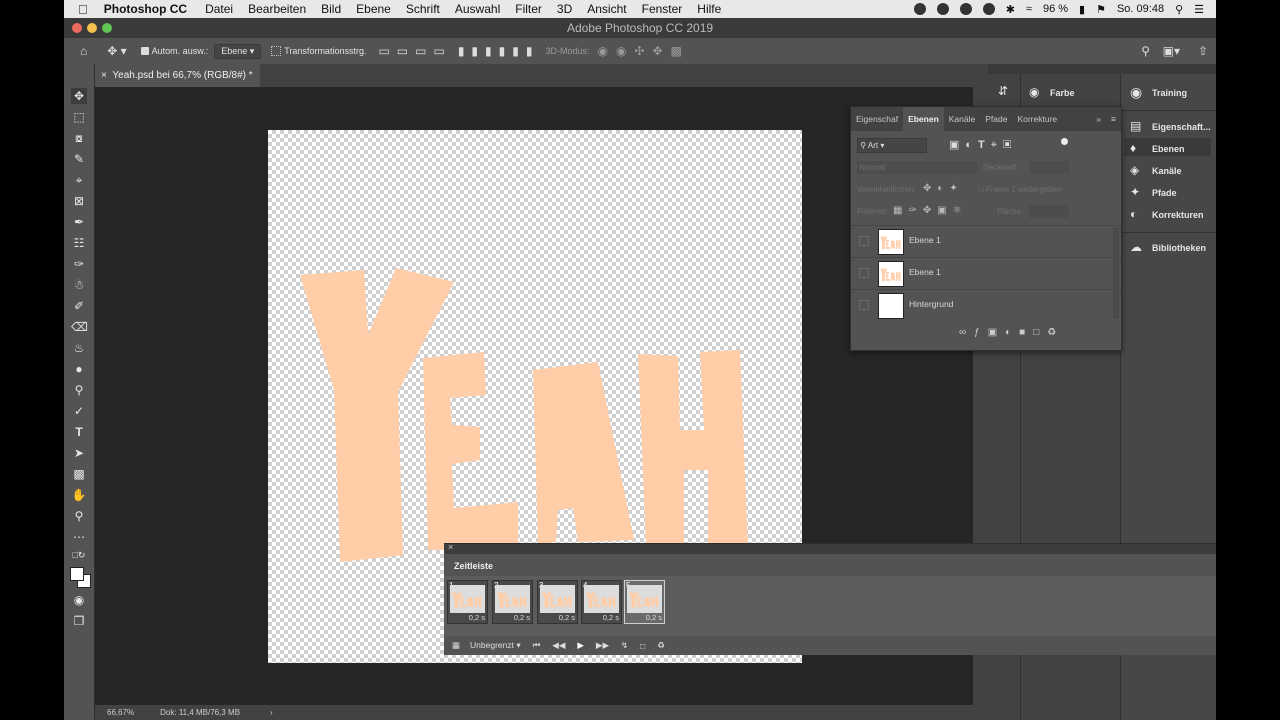 Image resolution: width=1280 pixels, height=720 pixels. I want to click on menu-fenster: Fenster, so click(662, 9).